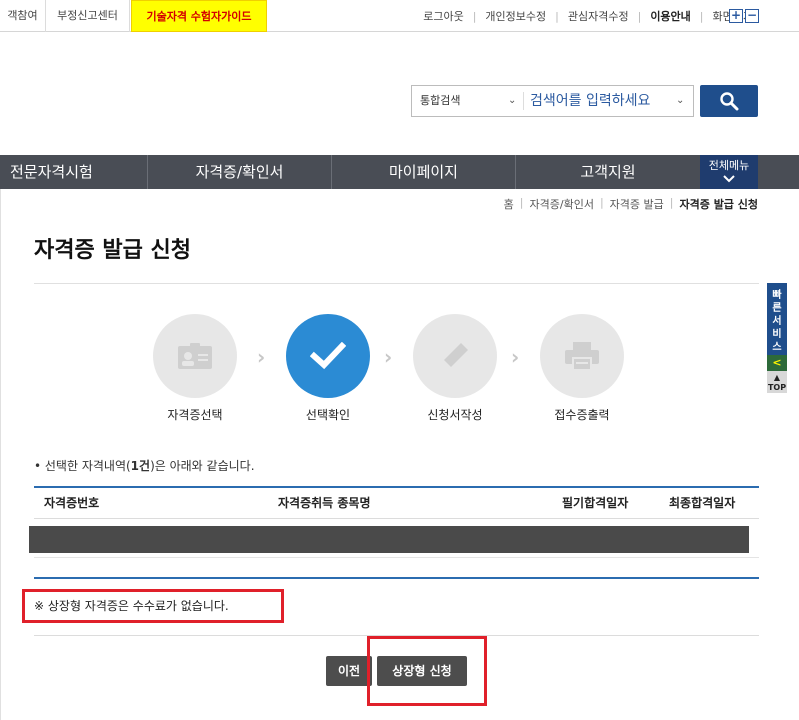  Describe the element at coordinates (777, 319) in the screenshot. I see `quick-service-button: 빠른서비스` at that location.